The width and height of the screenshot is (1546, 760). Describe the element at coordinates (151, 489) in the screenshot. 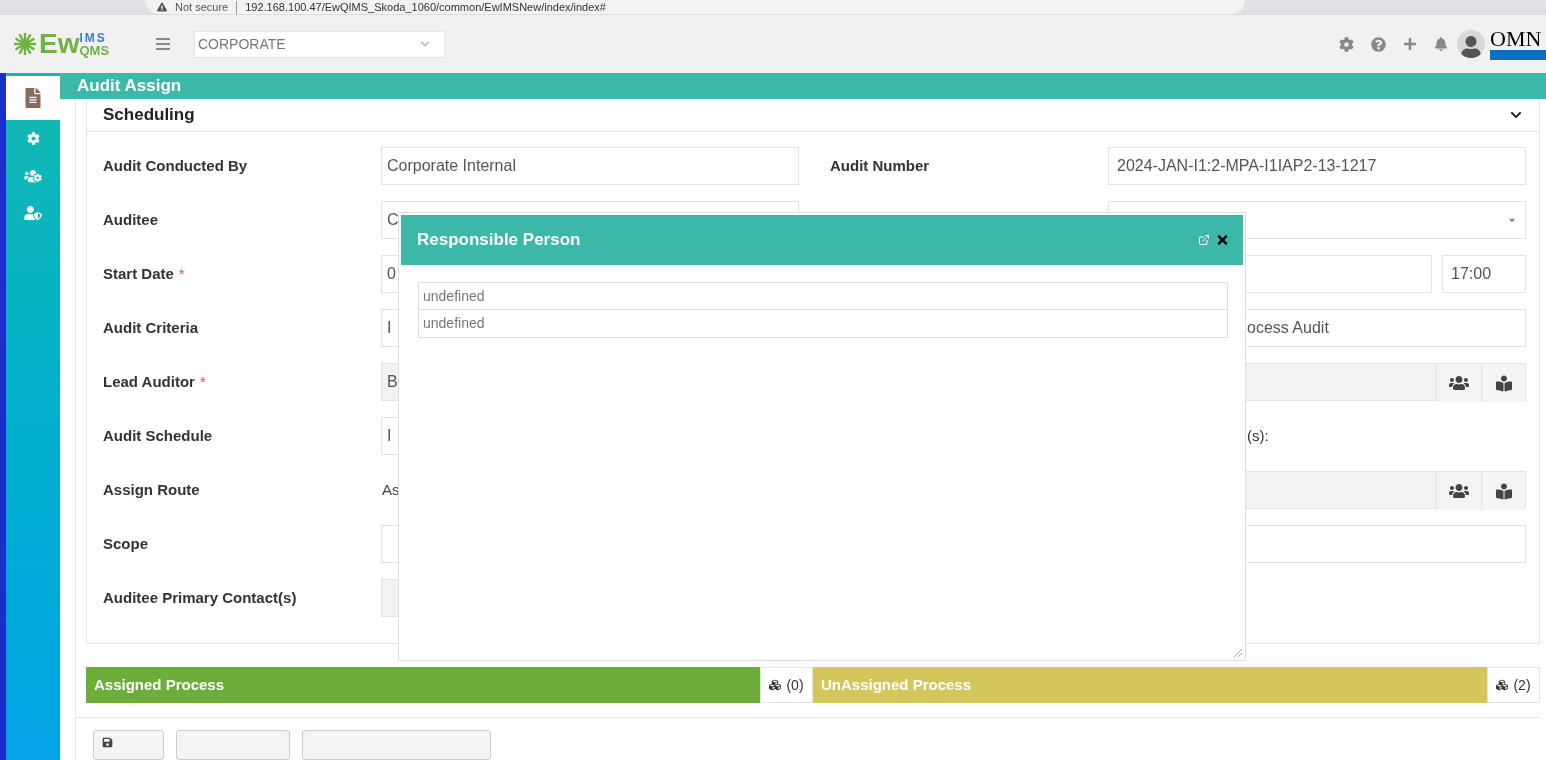

I see `field-label: Assign Route` at that location.